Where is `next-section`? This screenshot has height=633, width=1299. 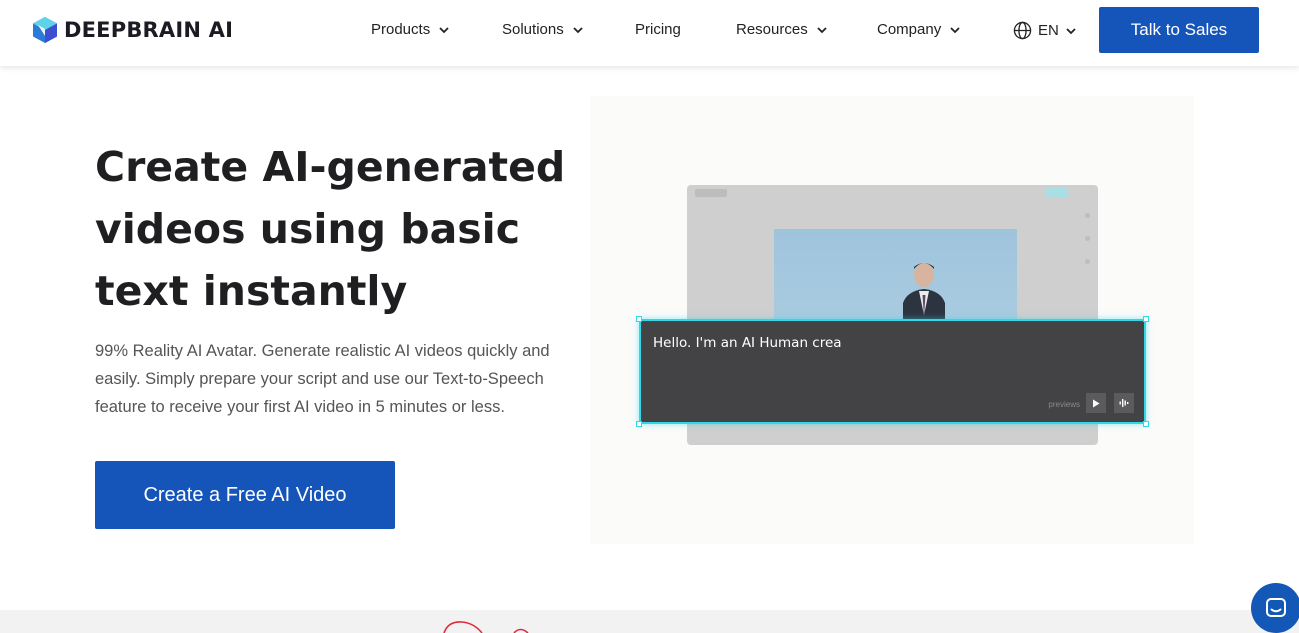
next-section is located at coordinates (649, 621).